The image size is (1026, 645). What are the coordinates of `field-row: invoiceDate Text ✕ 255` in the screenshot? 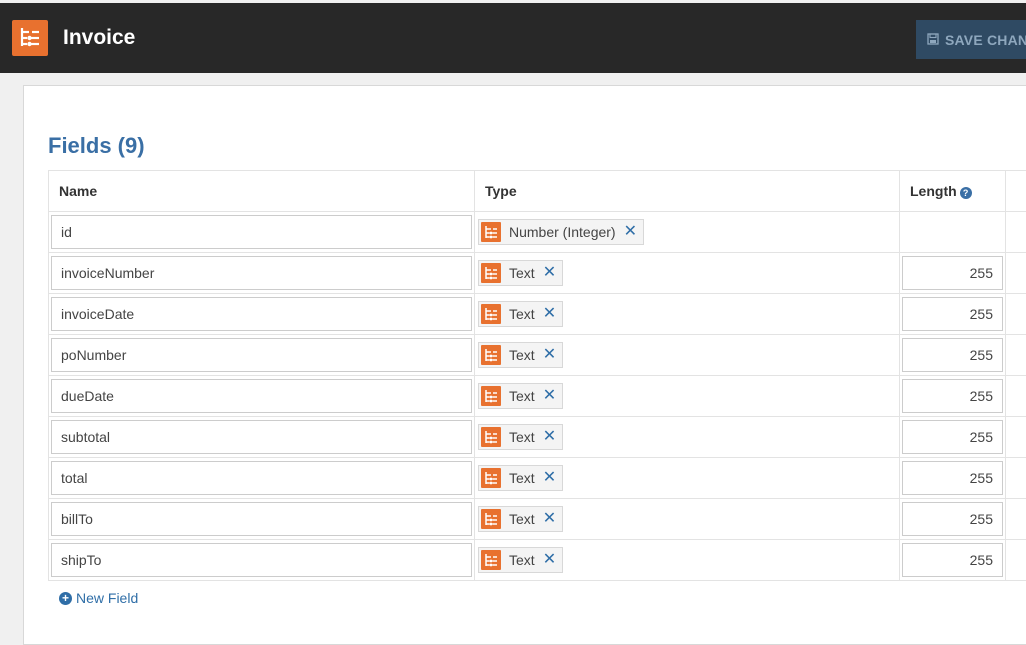 It's located at (537, 314).